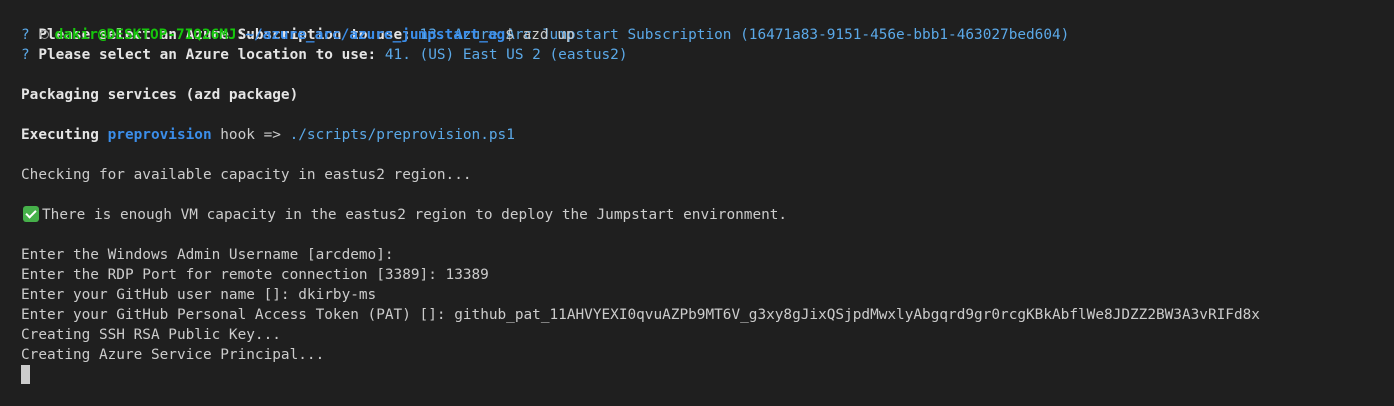 Image resolution: width=1394 pixels, height=406 pixels. I want to click on command-decoration-circle-icon, so click(44, 34).